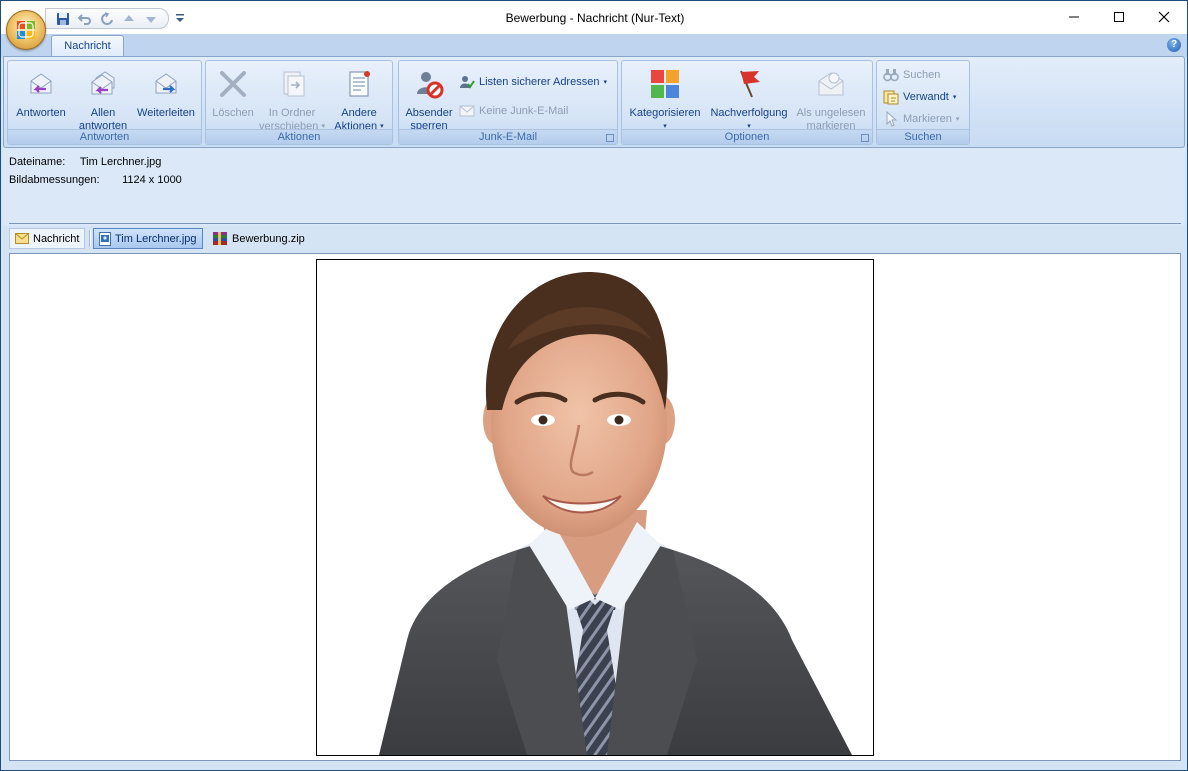  What do you see at coordinates (747, 136) in the screenshot?
I see `group-label-optionen: Optionen` at bounding box center [747, 136].